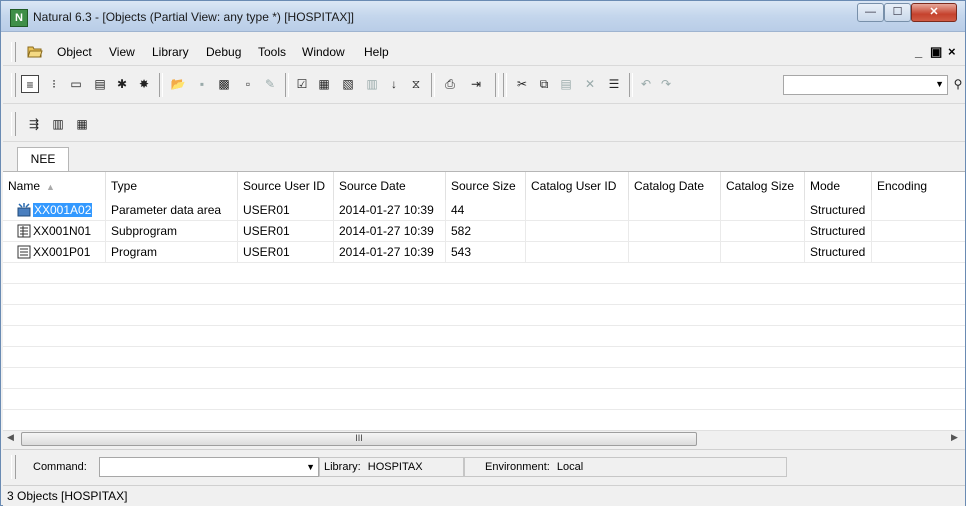  I want to click on header-catalog-date: Catalog Date, so click(675, 186).